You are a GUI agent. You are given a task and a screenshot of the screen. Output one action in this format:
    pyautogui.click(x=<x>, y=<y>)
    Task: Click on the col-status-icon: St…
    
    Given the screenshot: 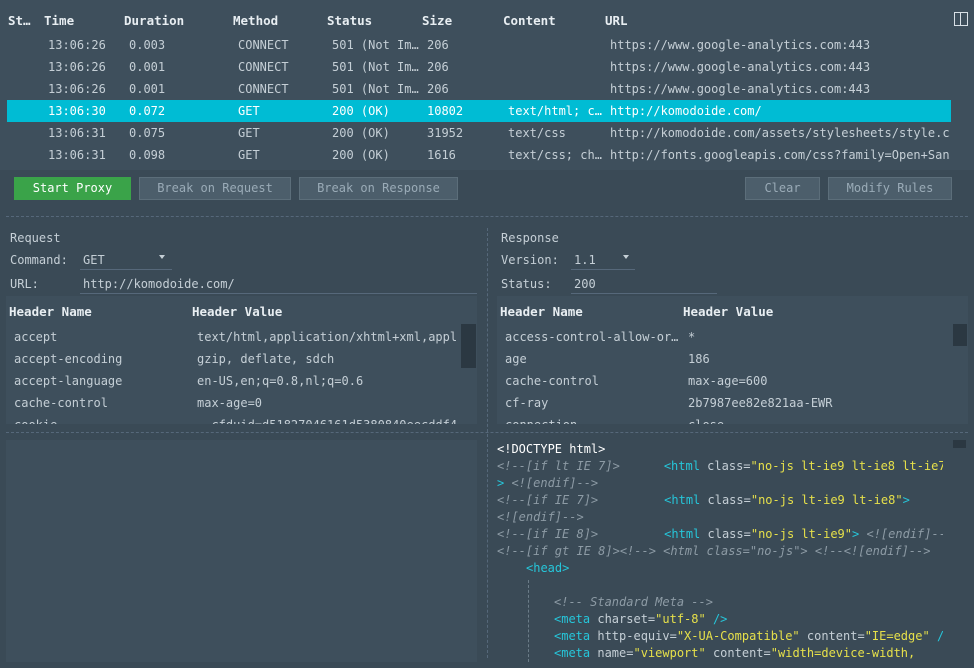 What is the action you would take?
    pyautogui.click(x=19, y=20)
    